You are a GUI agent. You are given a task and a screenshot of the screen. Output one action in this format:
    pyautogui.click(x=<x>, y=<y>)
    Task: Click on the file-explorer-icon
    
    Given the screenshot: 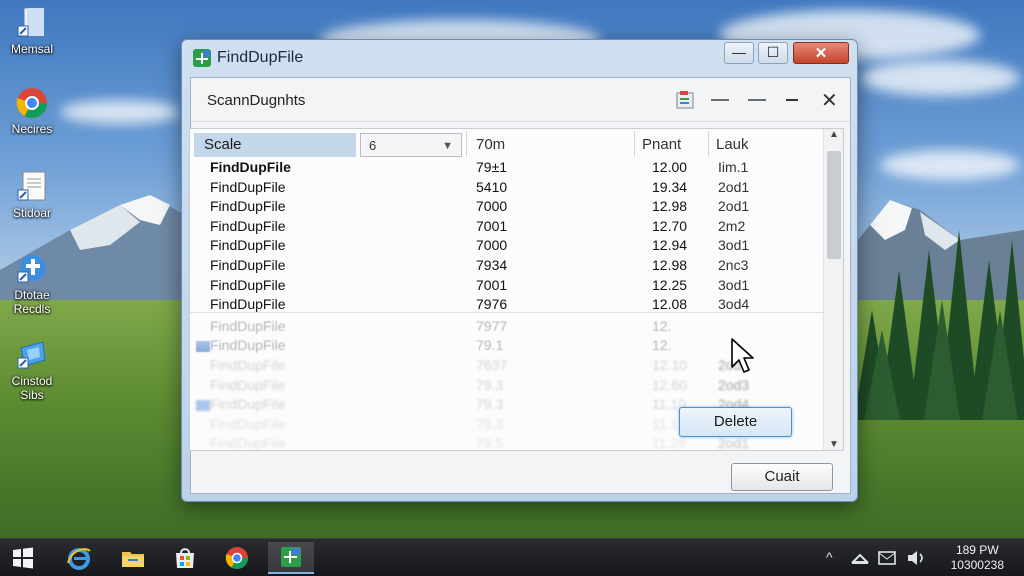 What is the action you would take?
    pyautogui.click(x=133, y=559)
    